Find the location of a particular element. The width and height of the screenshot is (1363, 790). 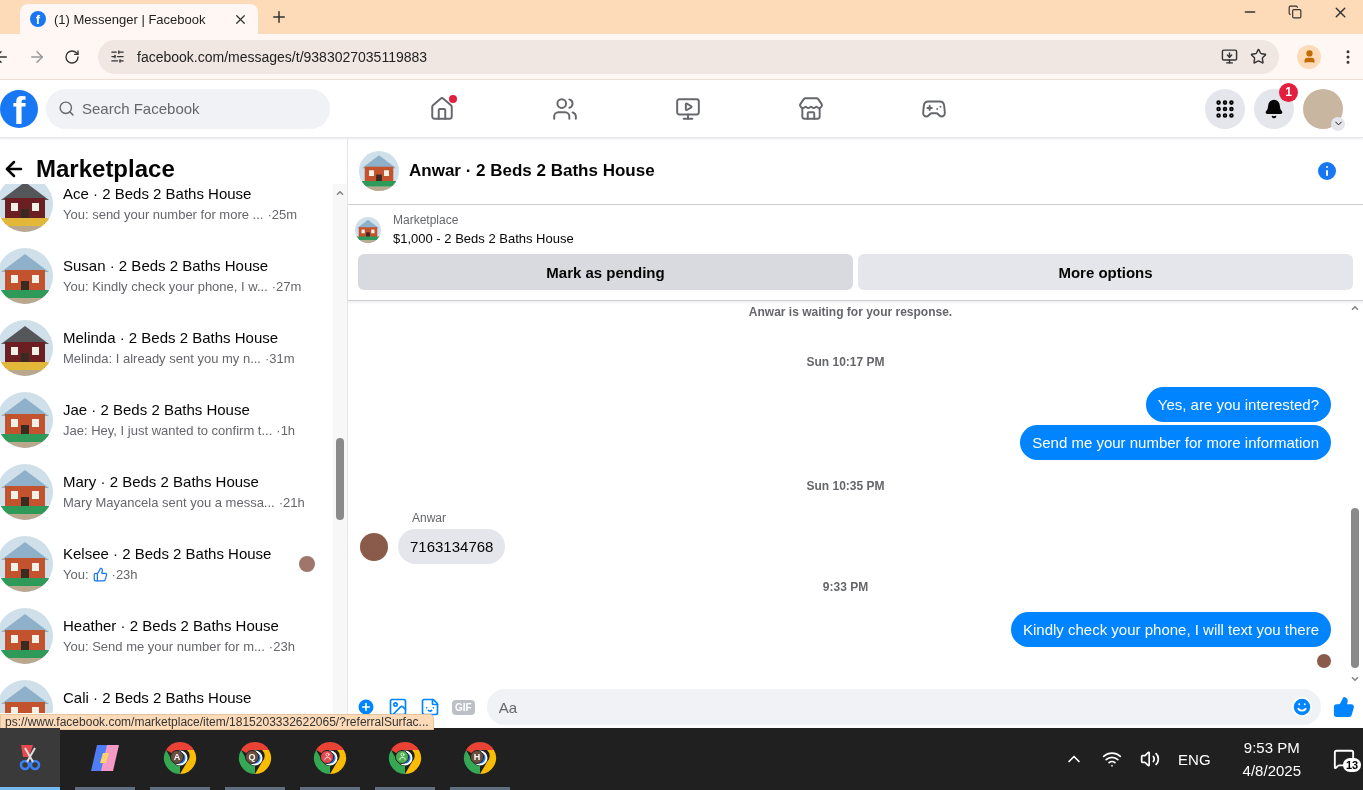

taskbar-app is located at coordinates (30, 759).